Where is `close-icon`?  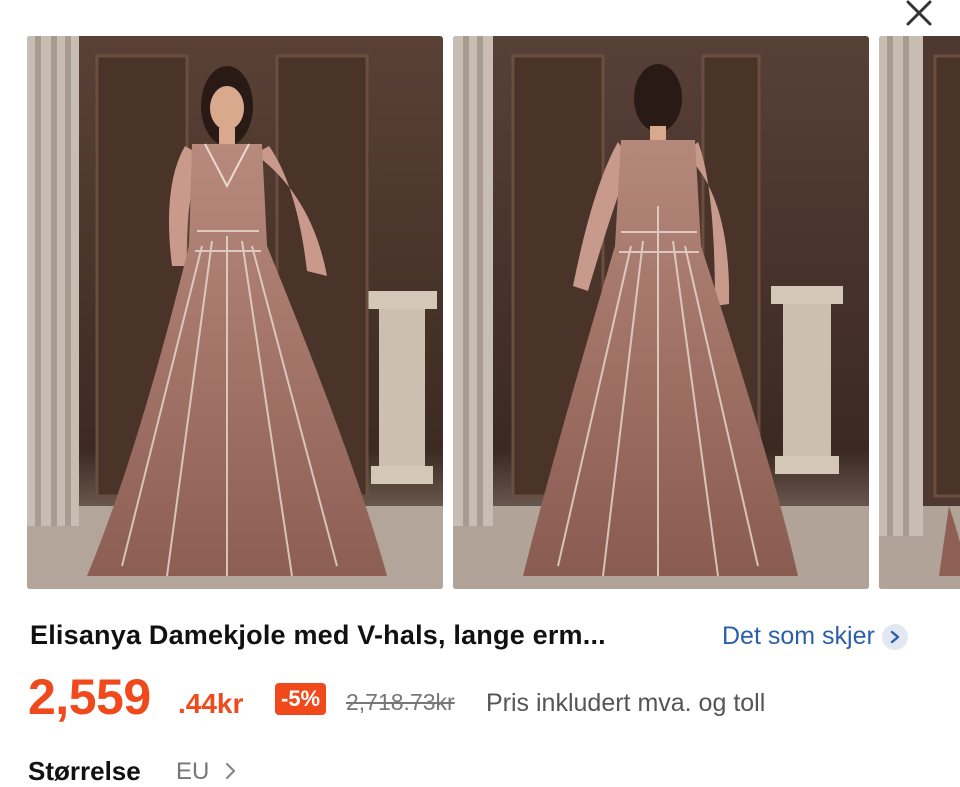 close-icon is located at coordinates (919, 13).